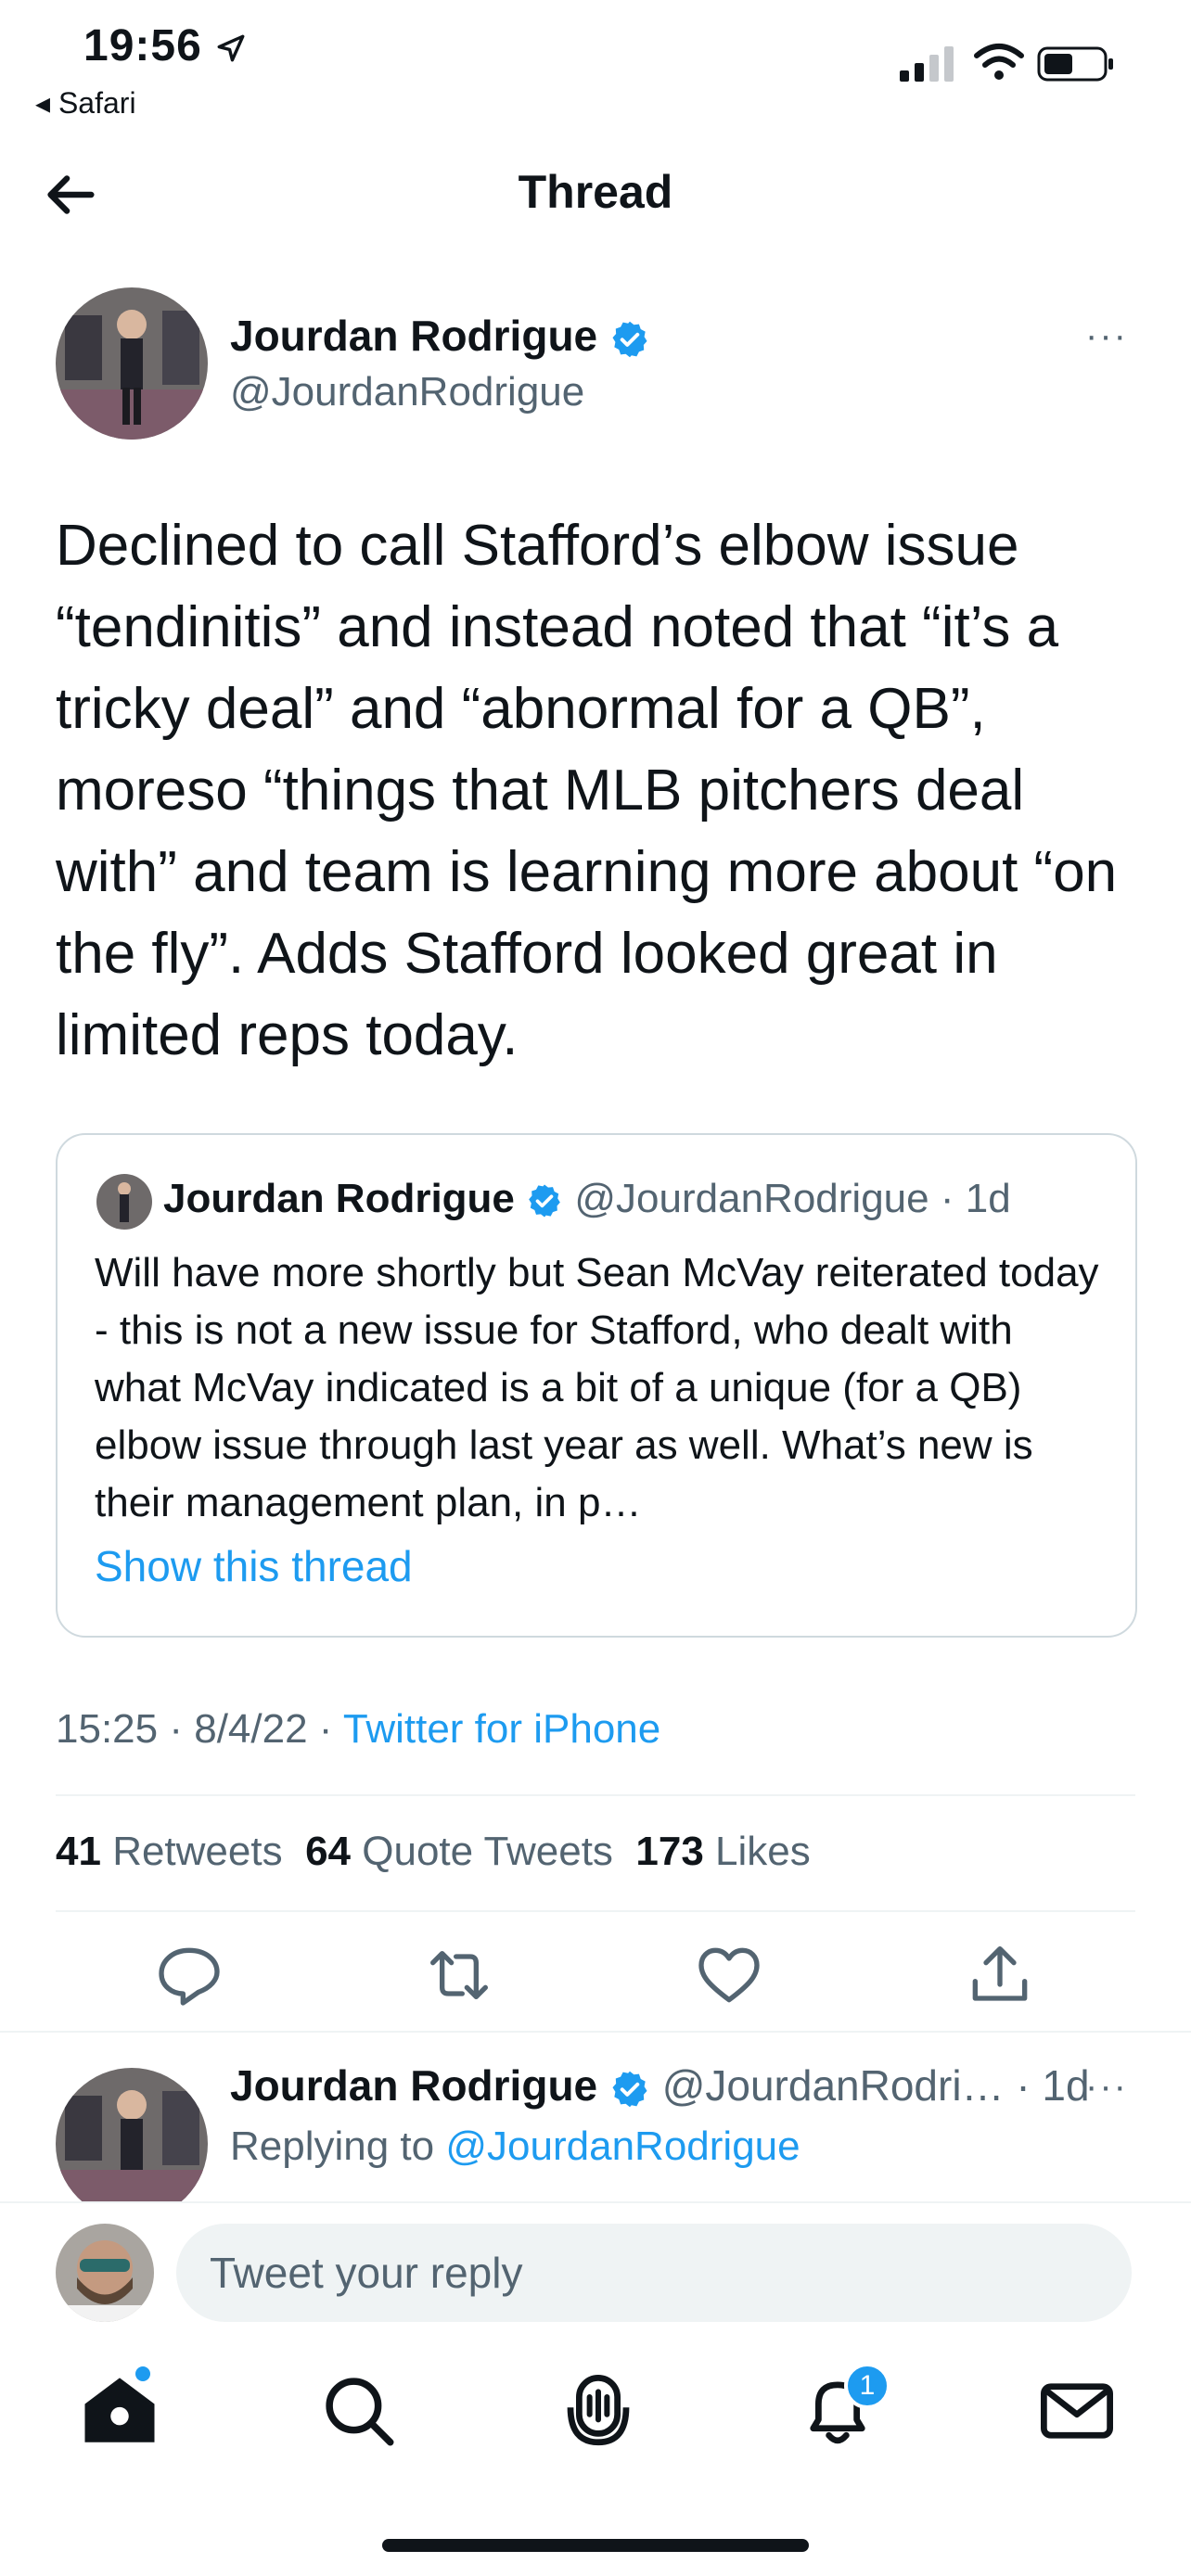 The height and width of the screenshot is (2576, 1191). I want to click on location-arrow-icon, so click(231, 48).